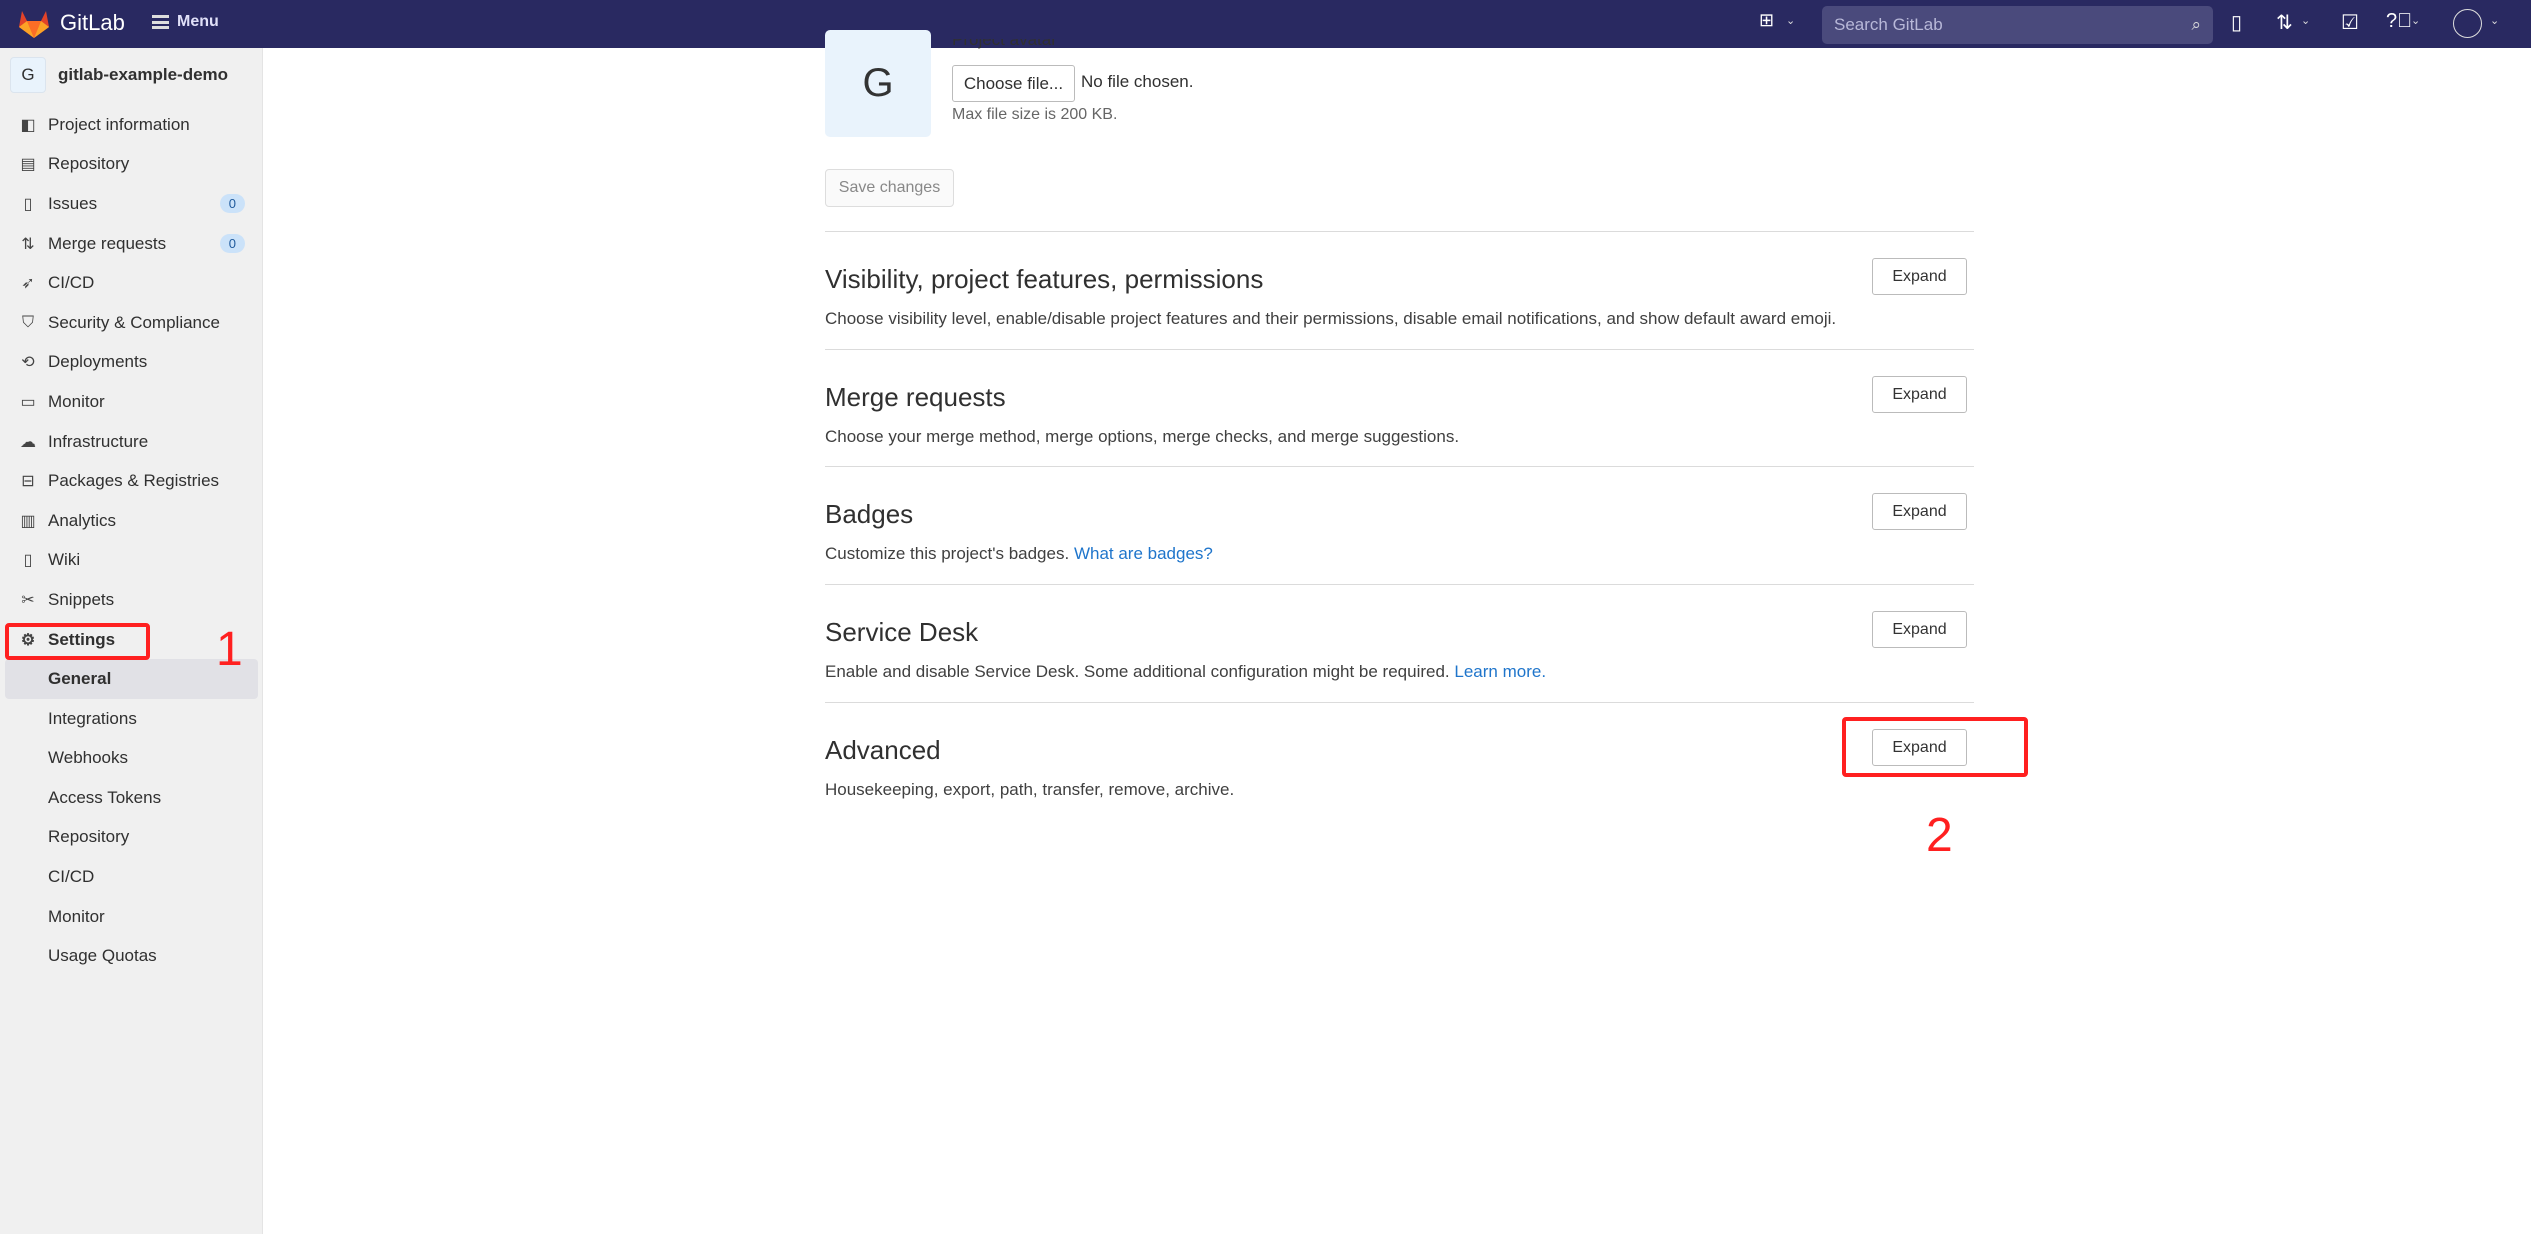 The image size is (2531, 1234). Describe the element at coordinates (28, 521) in the screenshot. I see `chart-icon: ▥` at that location.